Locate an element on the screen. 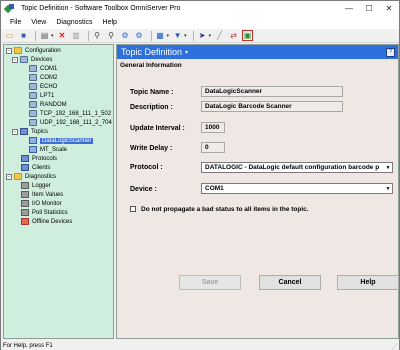 This screenshot has width=400, height=350. tool-d-icon: ⚙ is located at coordinates (139, 35).